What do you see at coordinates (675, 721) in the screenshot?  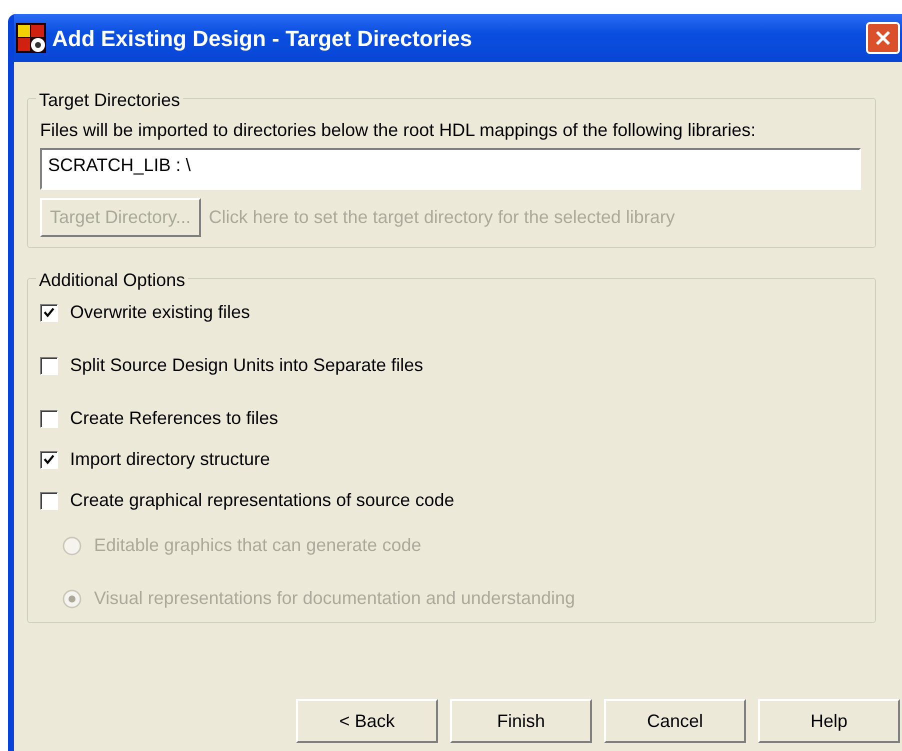 I see `dialog-button: Cancel` at bounding box center [675, 721].